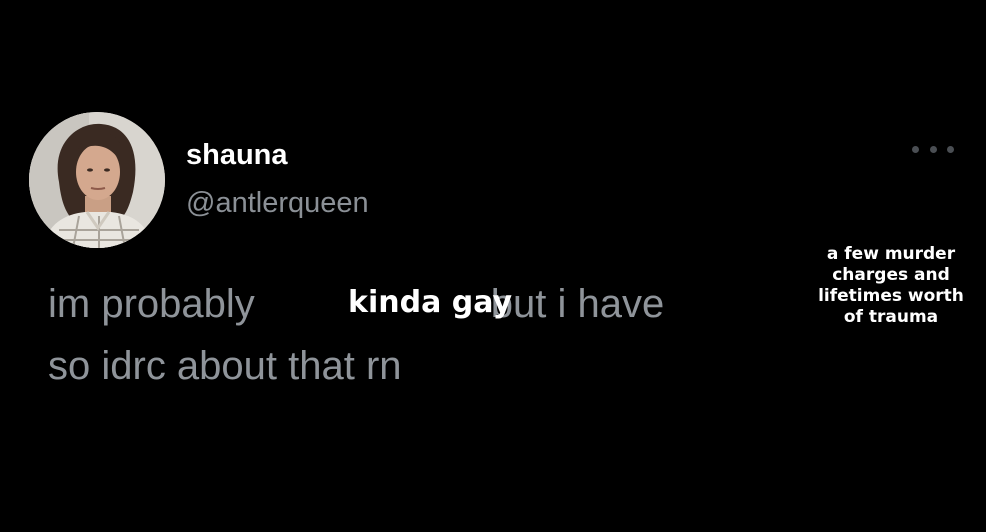  What do you see at coordinates (151, 304) in the screenshot?
I see `tweet-text-part1: im probably` at bounding box center [151, 304].